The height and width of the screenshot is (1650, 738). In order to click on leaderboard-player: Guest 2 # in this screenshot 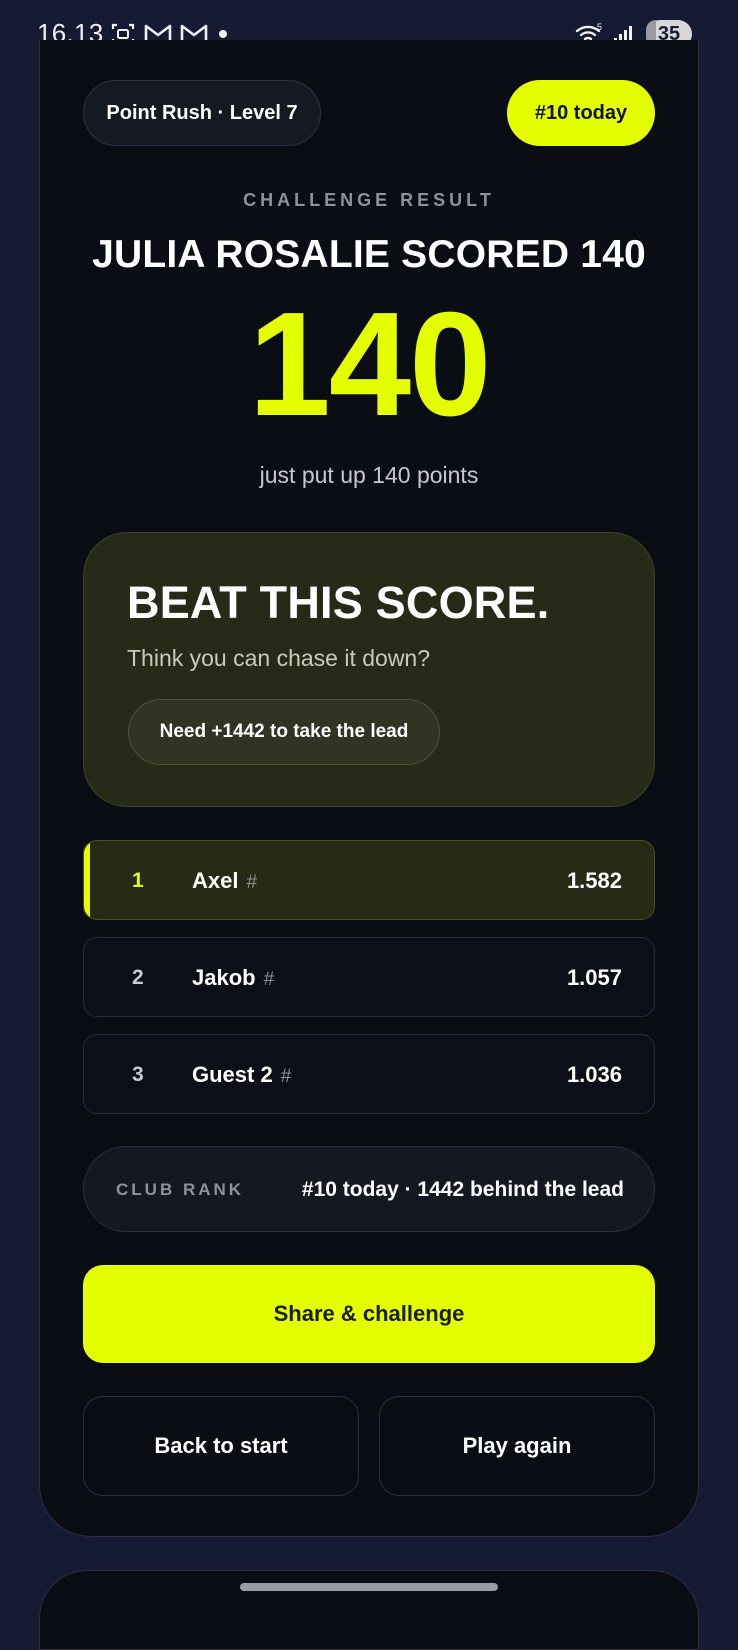, I will do `click(242, 1074)`.